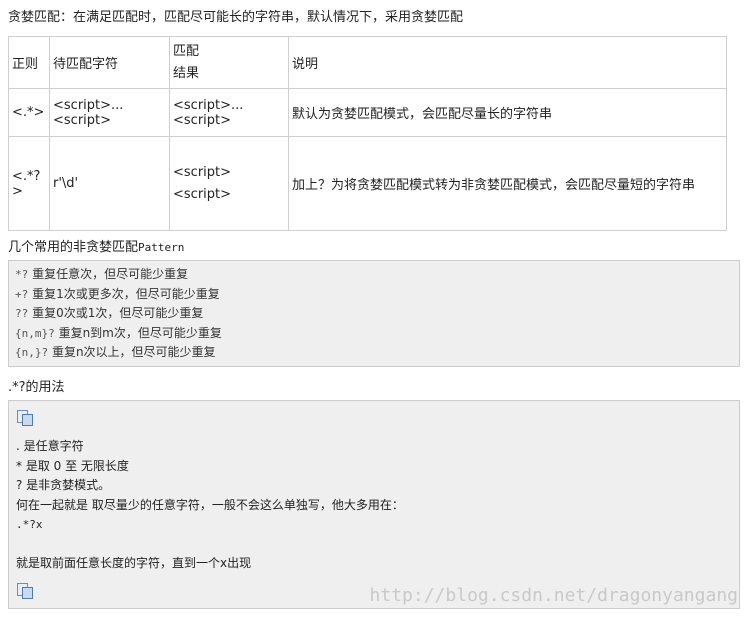 The height and width of the screenshot is (617, 750). What do you see at coordinates (229, 62) in the screenshot?
I see `header-result: 匹配 结果` at bounding box center [229, 62].